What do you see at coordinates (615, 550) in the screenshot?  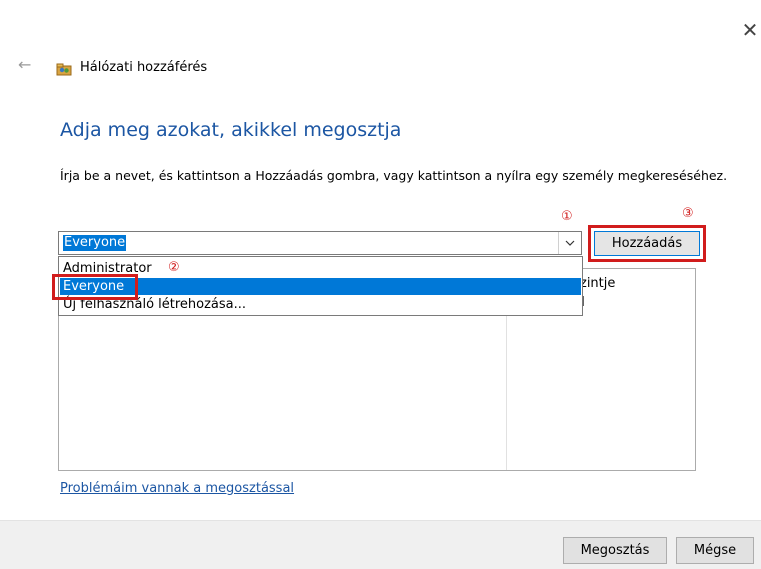 I see `share-button: Megosztás` at bounding box center [615, 550].